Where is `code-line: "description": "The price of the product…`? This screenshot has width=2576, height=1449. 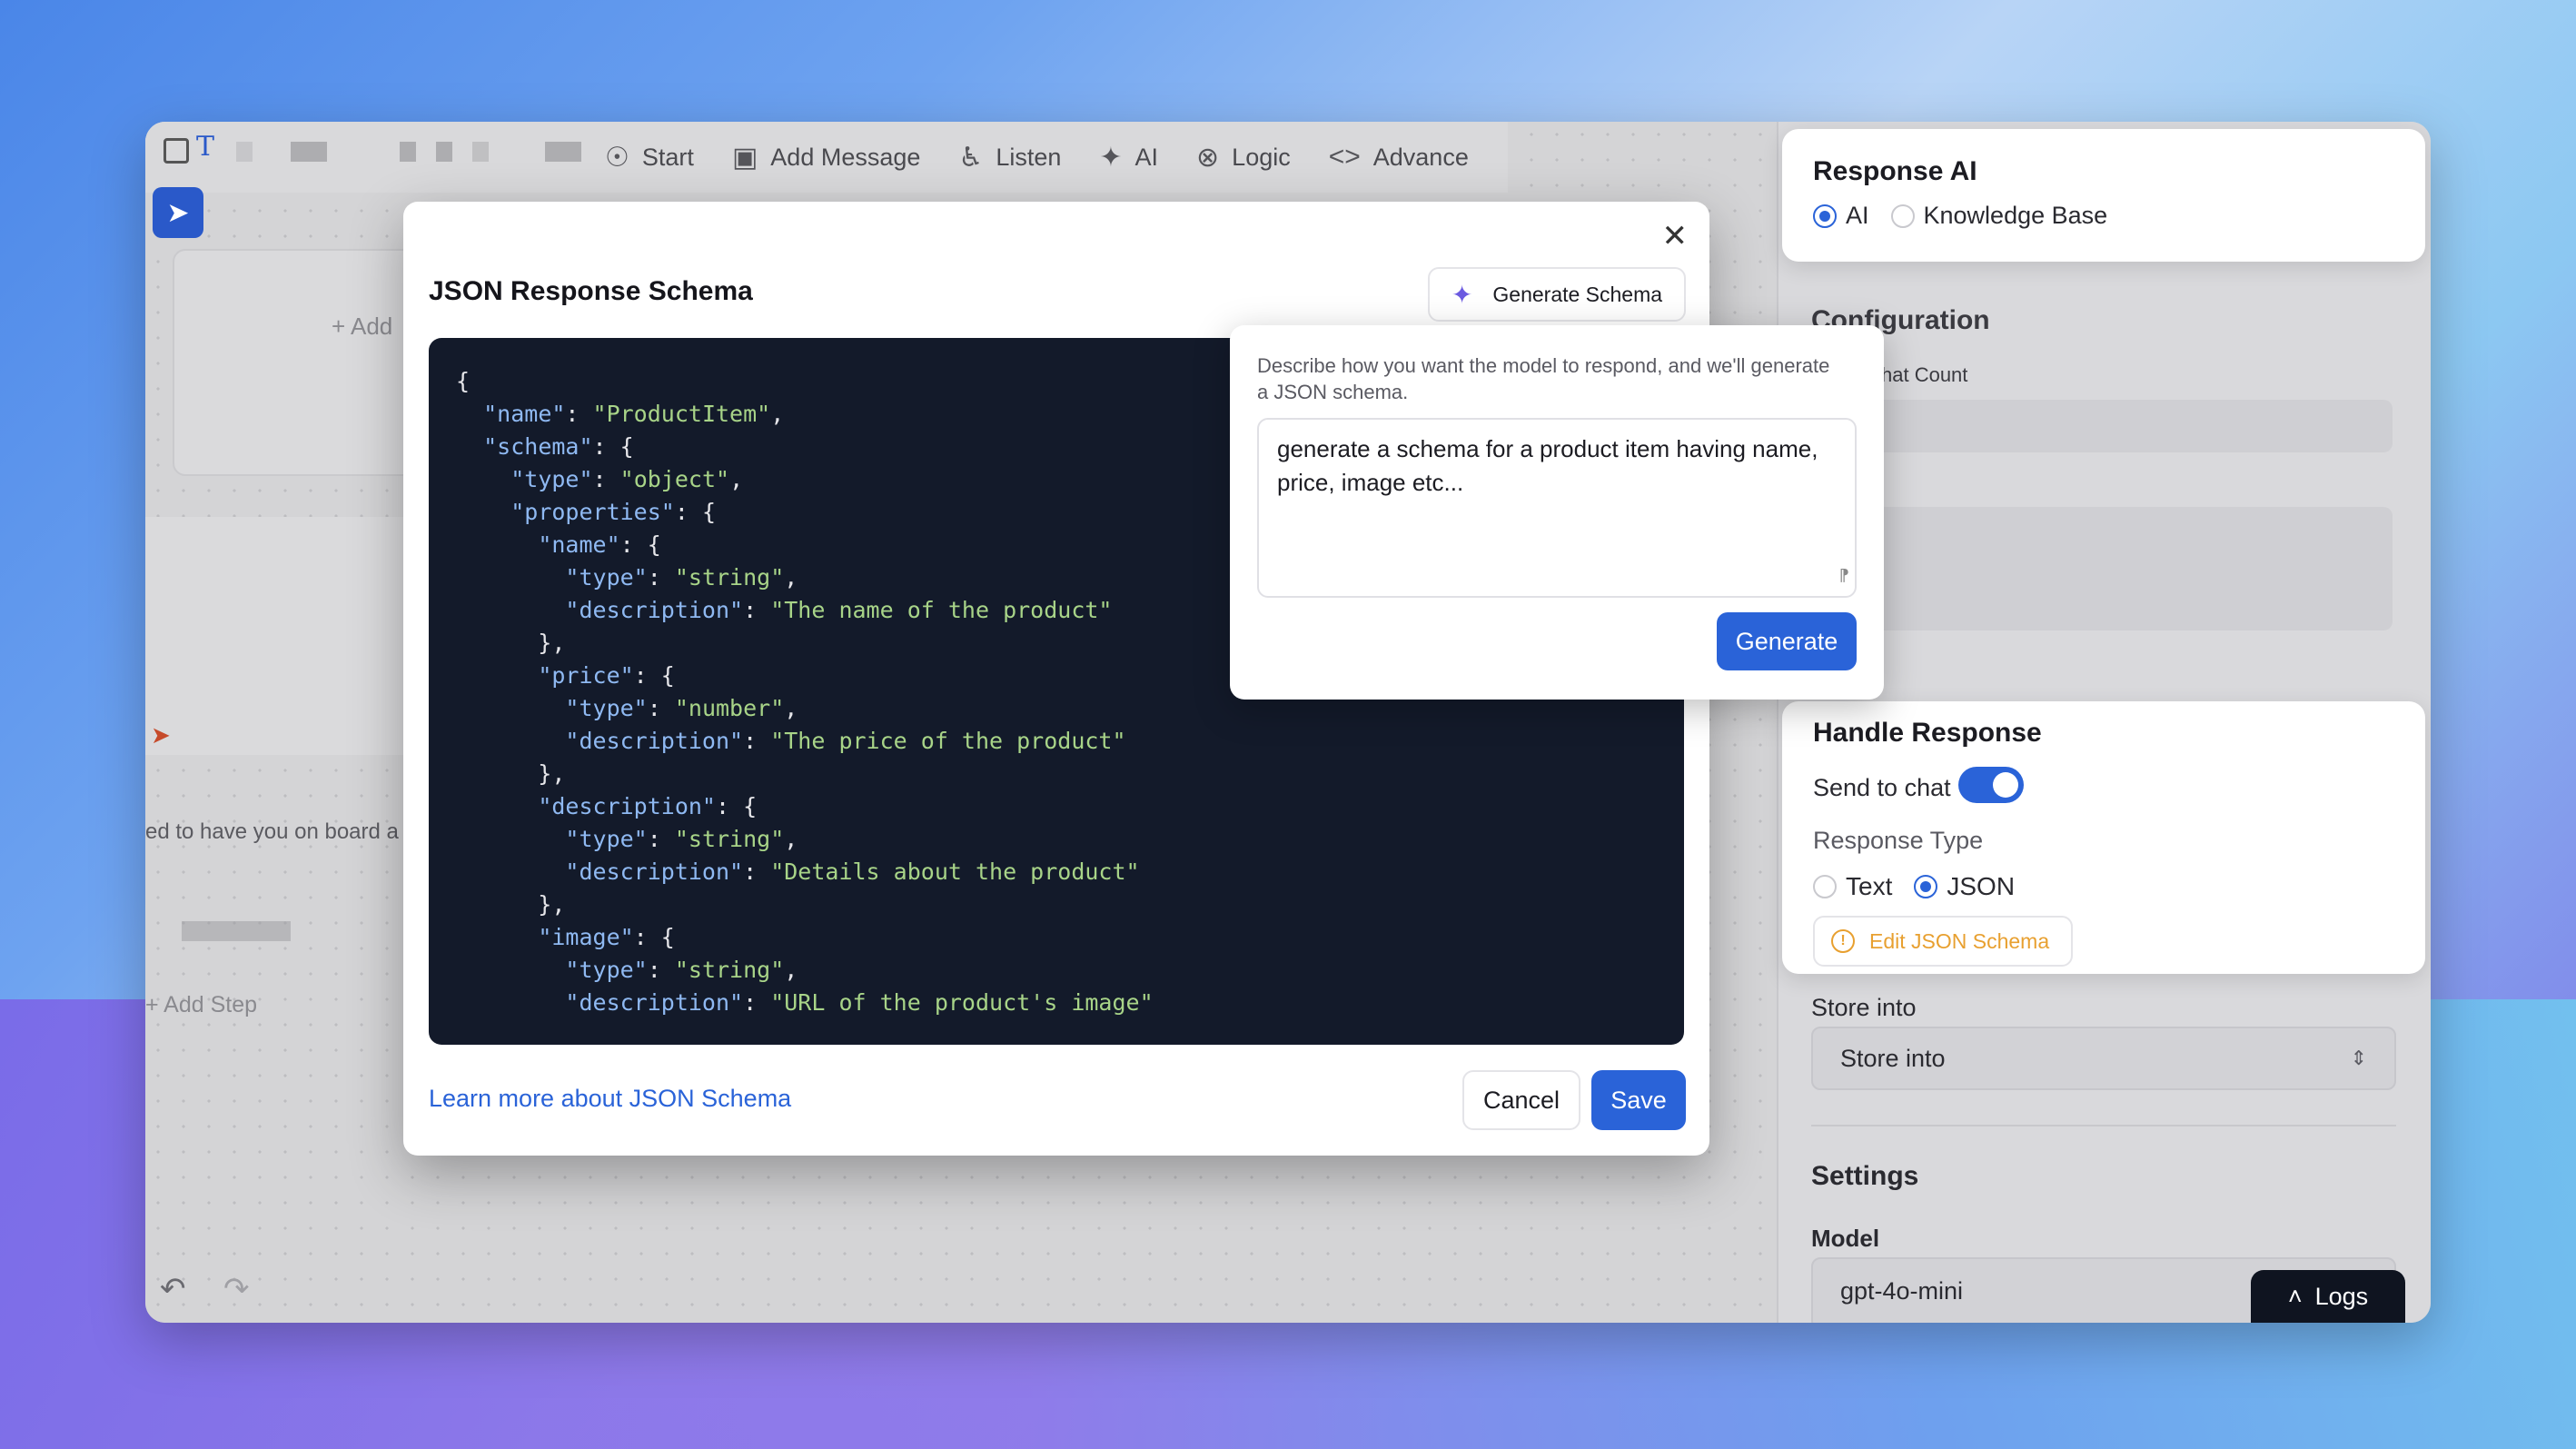 code-line: "description": "The price of the product… is located at coordinates (1070, 741).